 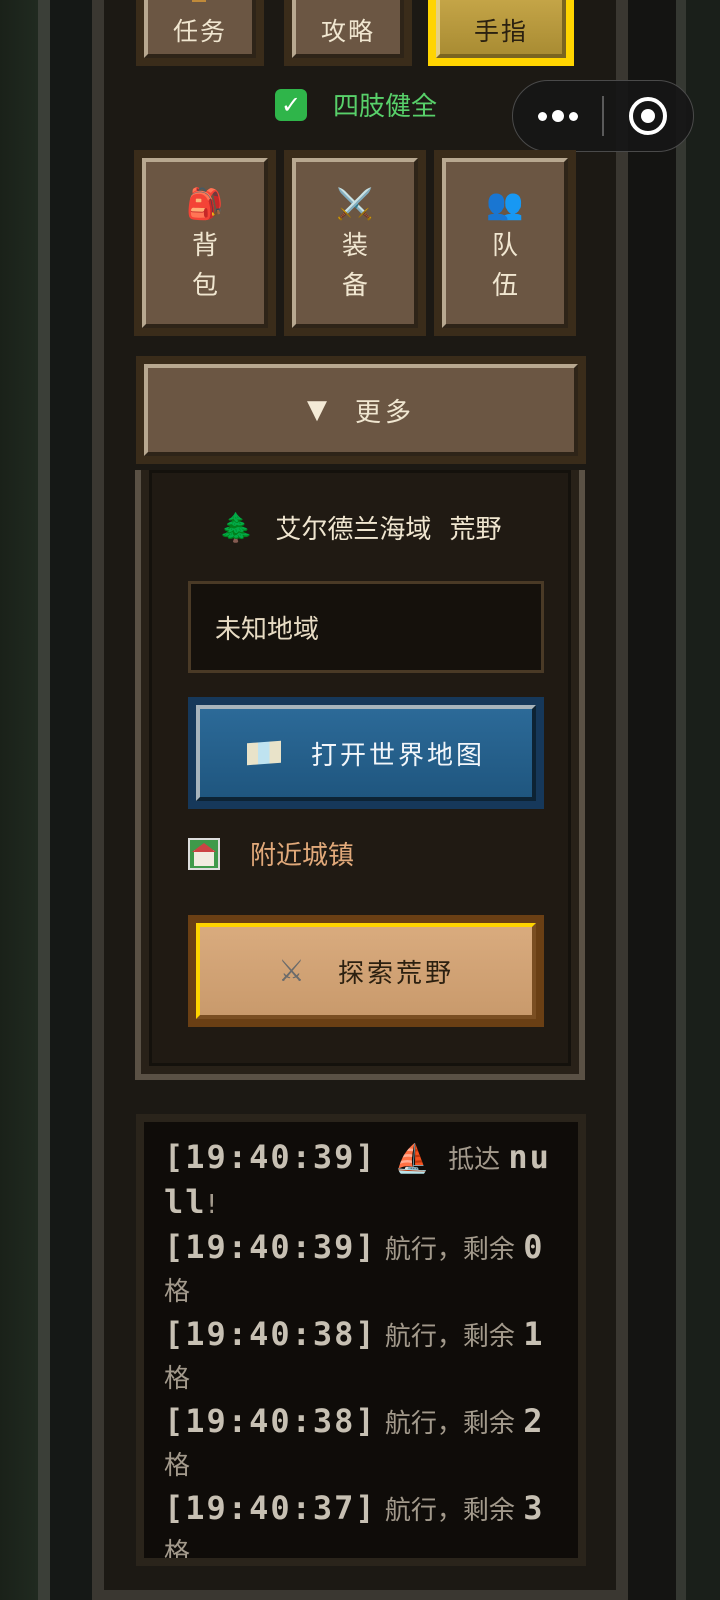 I want to click on tree-icon: 🌲, so click(x=236, y=527).